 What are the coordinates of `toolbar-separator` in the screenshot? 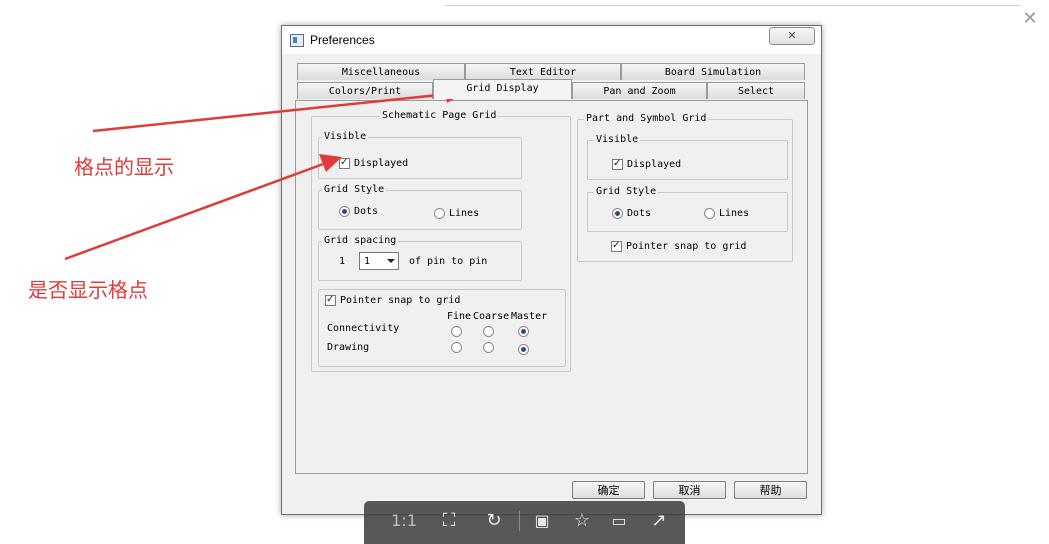 It's located at (519, 521).